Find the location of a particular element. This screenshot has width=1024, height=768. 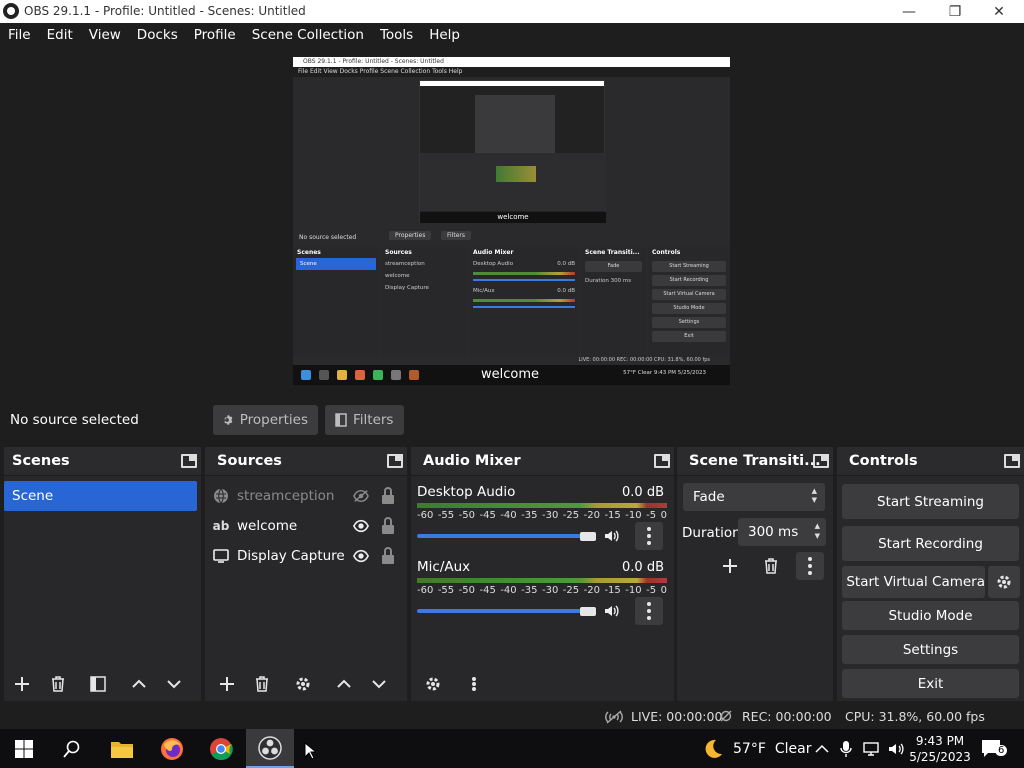

remove-scene-button is located at coordinates (58, 684).